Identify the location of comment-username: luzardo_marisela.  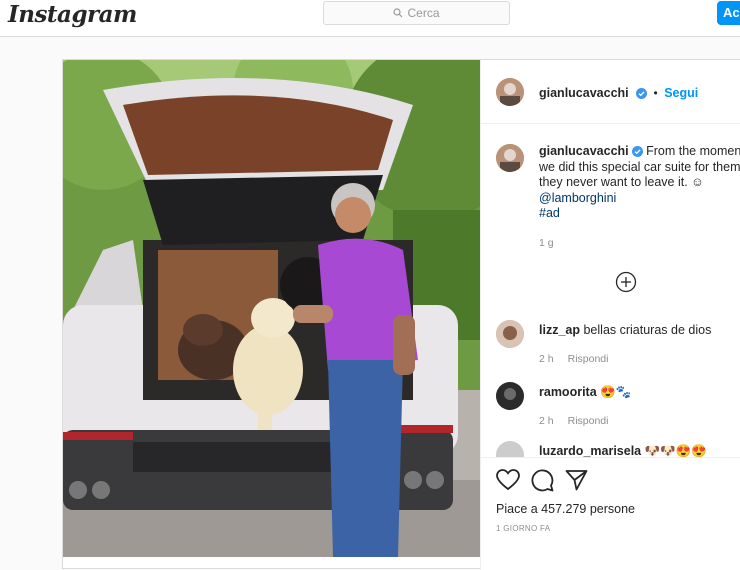
(590, 451).